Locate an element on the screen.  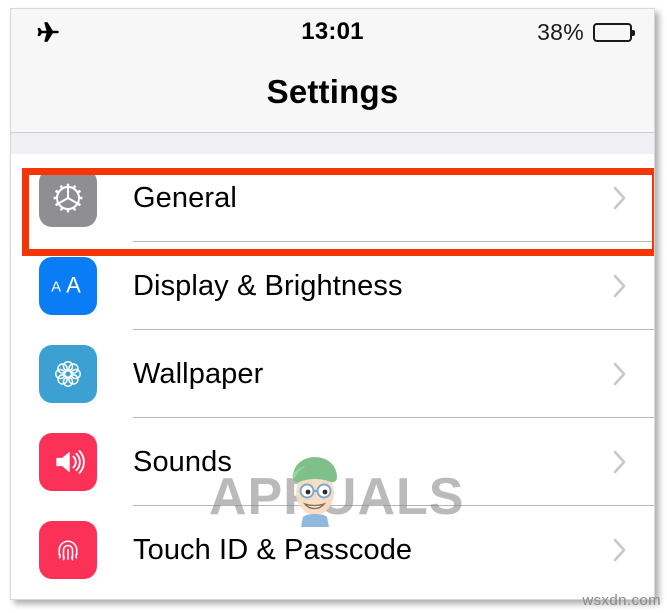
speaker-volume-icon is located at coordinates (68, 462).